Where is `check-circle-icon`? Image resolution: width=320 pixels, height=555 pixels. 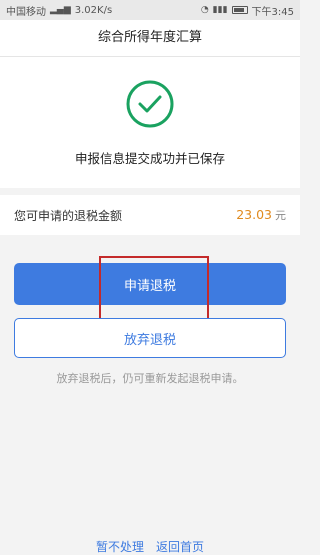 check-circle-icon is located at coordinates (150, 104).